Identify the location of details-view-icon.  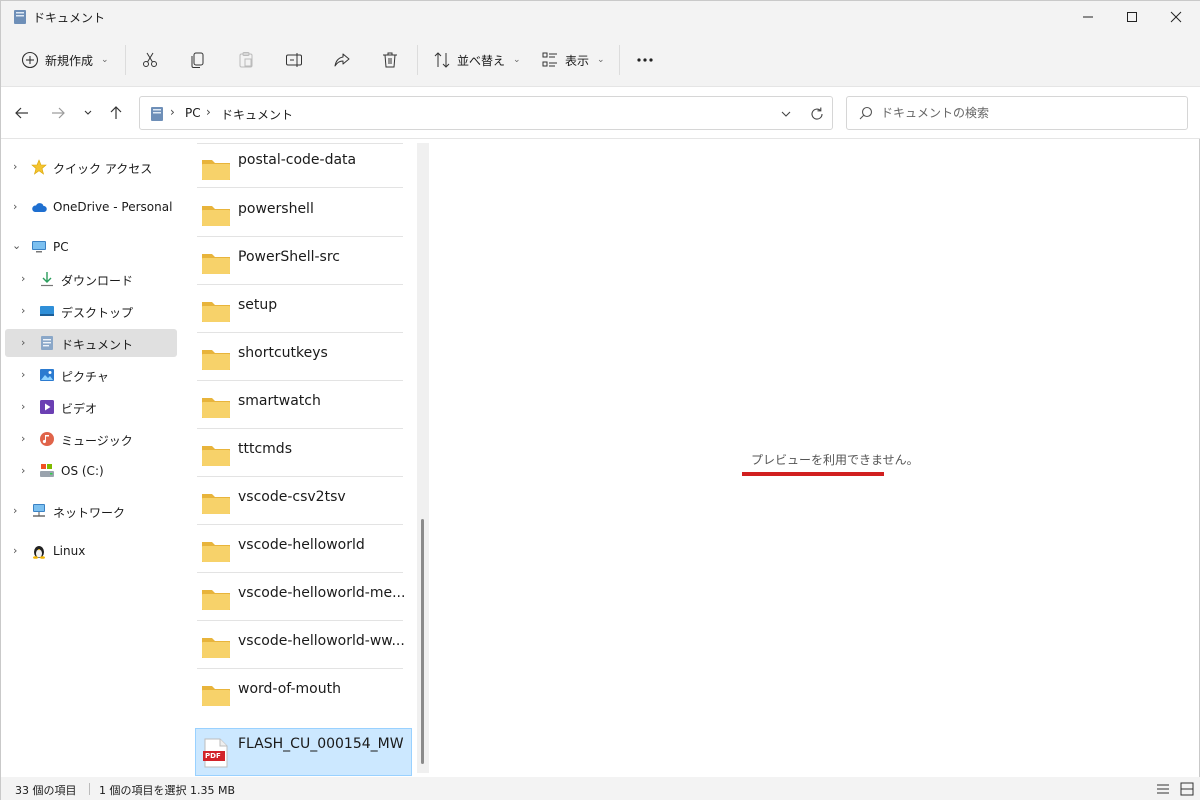
(1163, 789).